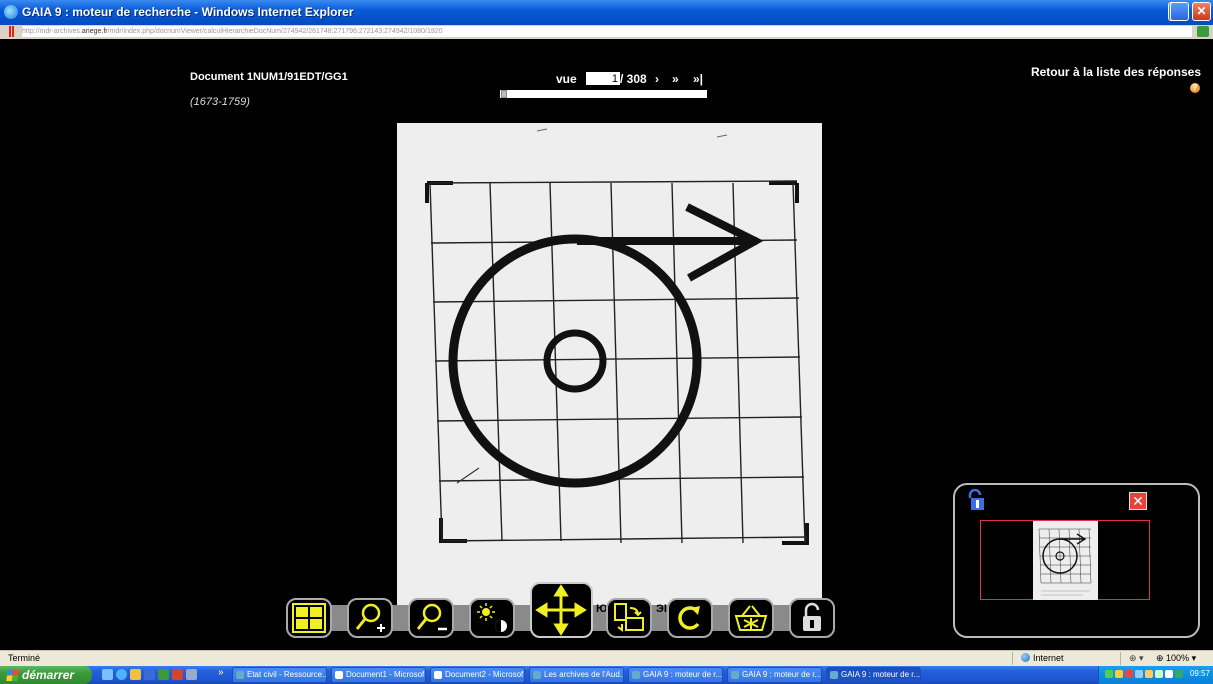 This screenshot has width=1213, height=684. Describe the element at coordinates (1109, 674) in the screenshot. I see `tray-network-icon` at that location.